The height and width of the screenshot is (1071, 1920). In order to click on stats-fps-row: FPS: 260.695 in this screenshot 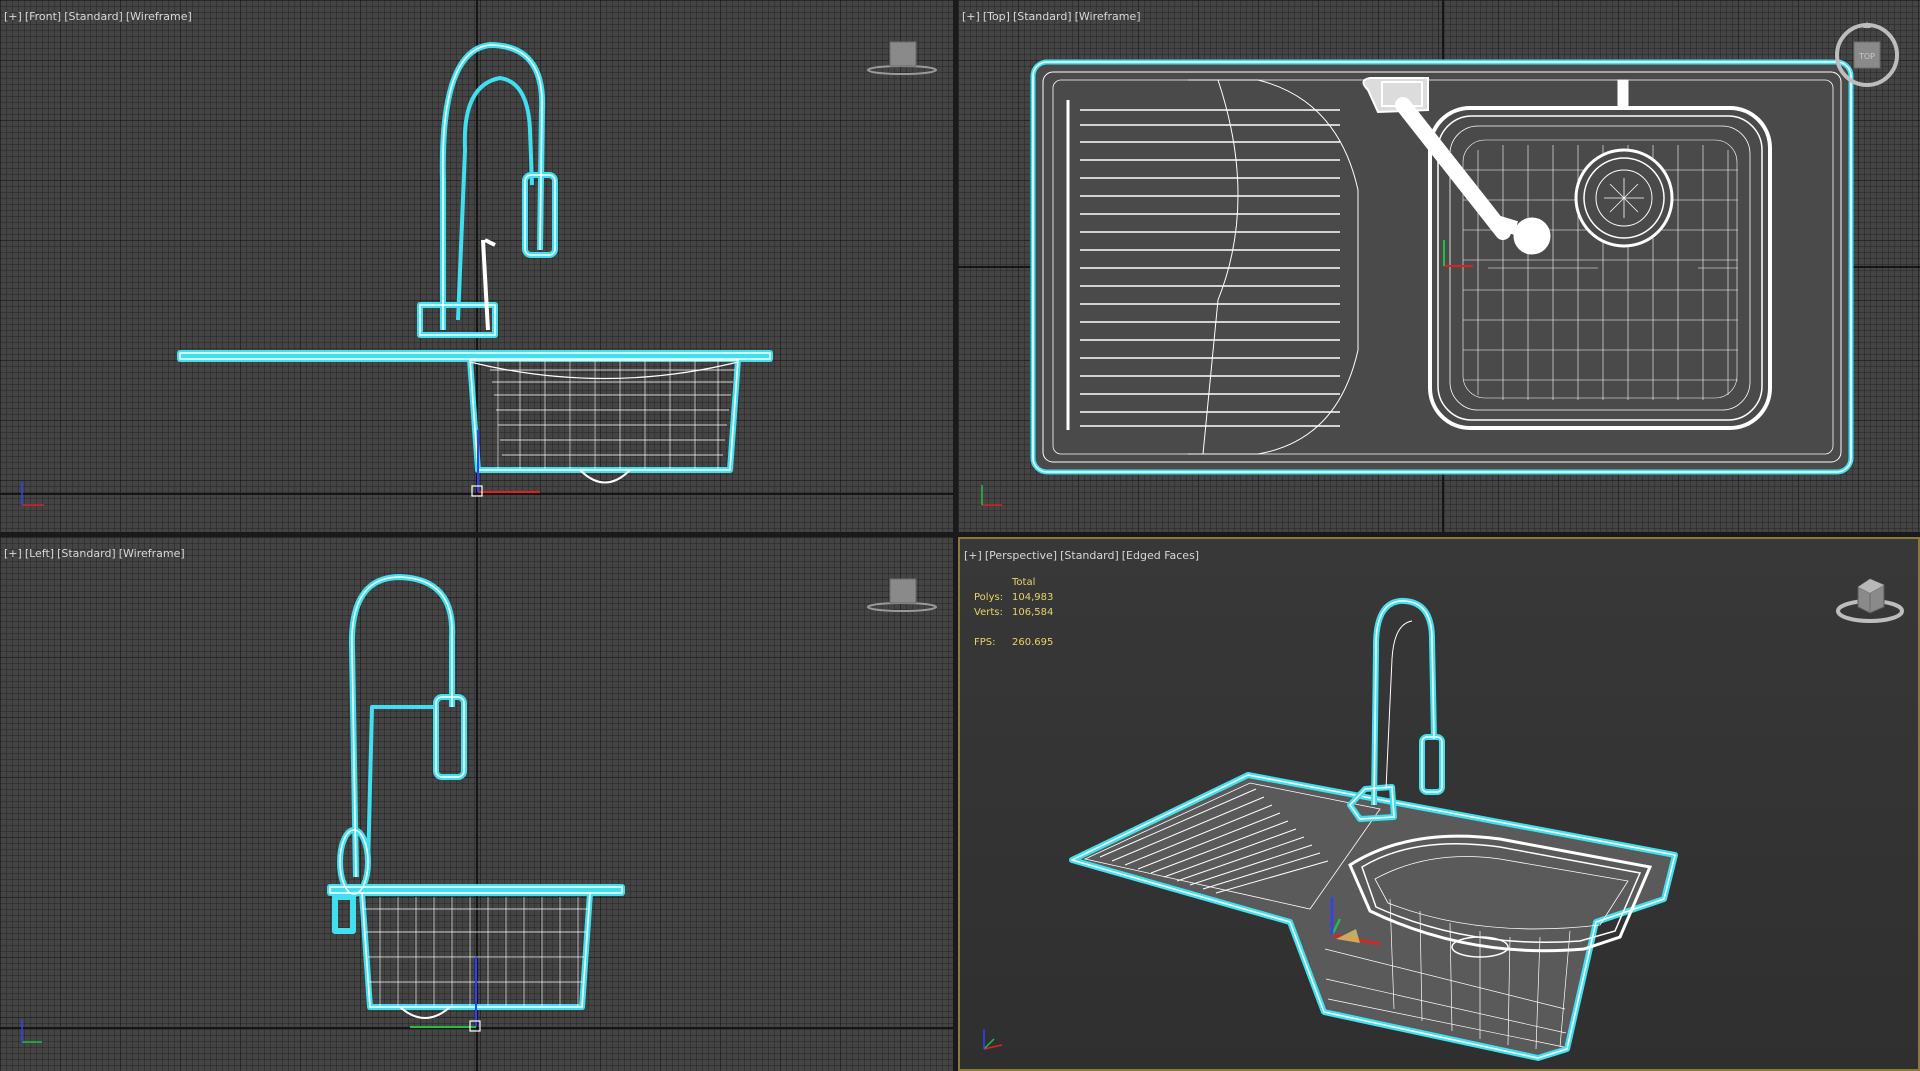, I will do `click(1014, 642)`.